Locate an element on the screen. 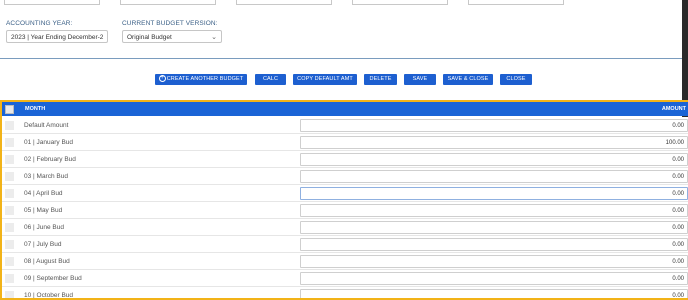  accounting-year-label: ACCOUNTING YEAR: is located at coordinates (39, 23).